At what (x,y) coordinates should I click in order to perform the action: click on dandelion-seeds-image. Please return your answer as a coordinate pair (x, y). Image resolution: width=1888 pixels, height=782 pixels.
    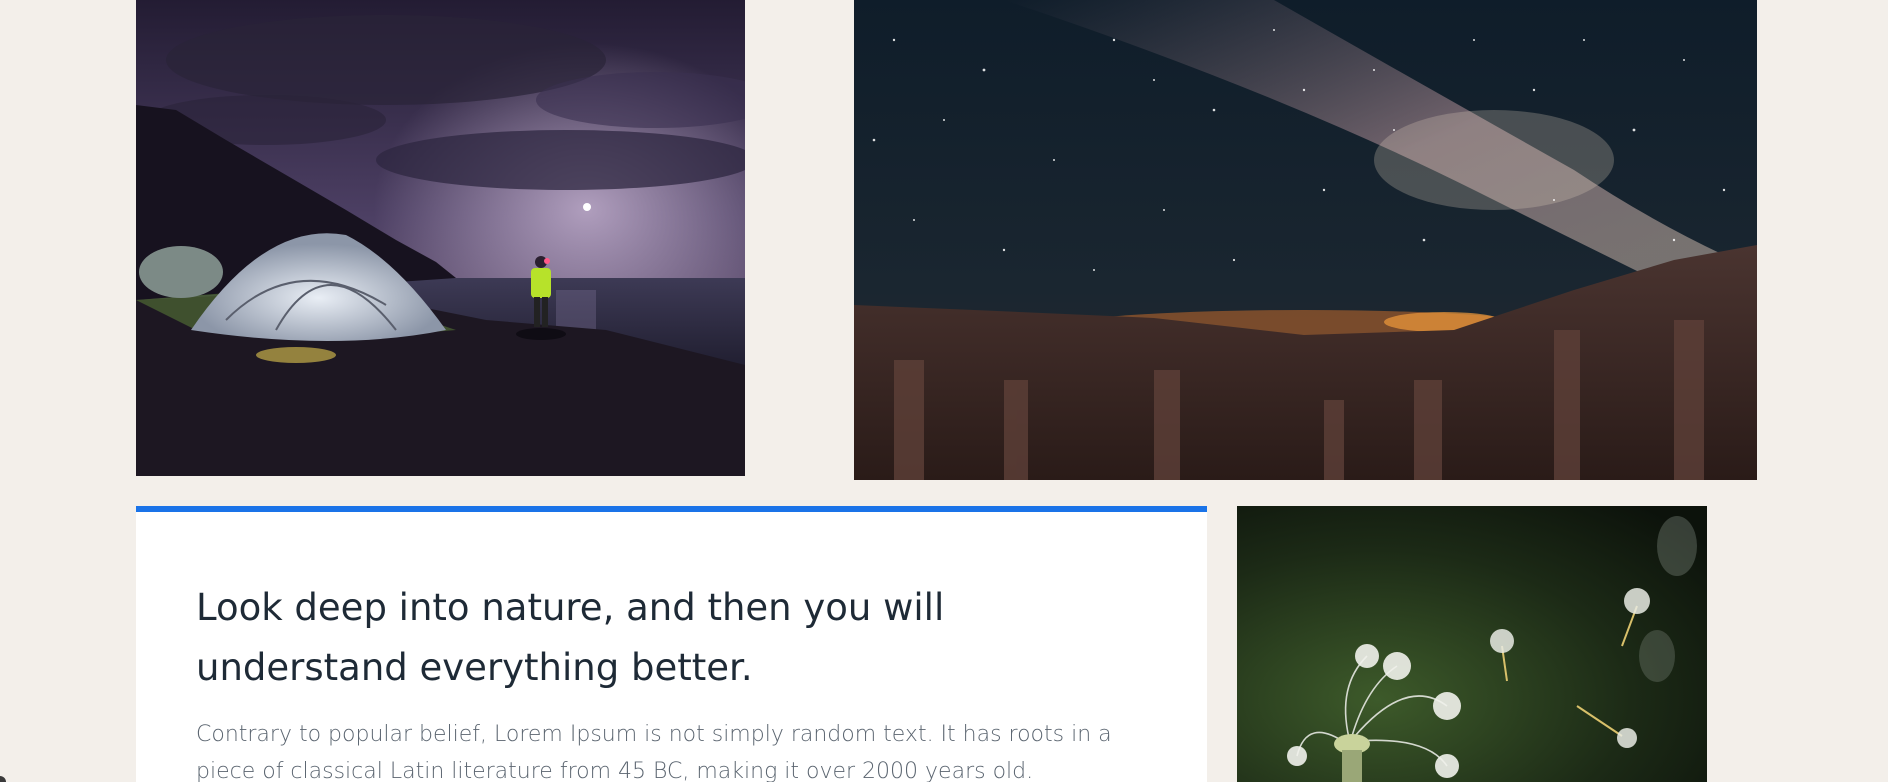
    Looking at the image, I should click on (1472, 644).